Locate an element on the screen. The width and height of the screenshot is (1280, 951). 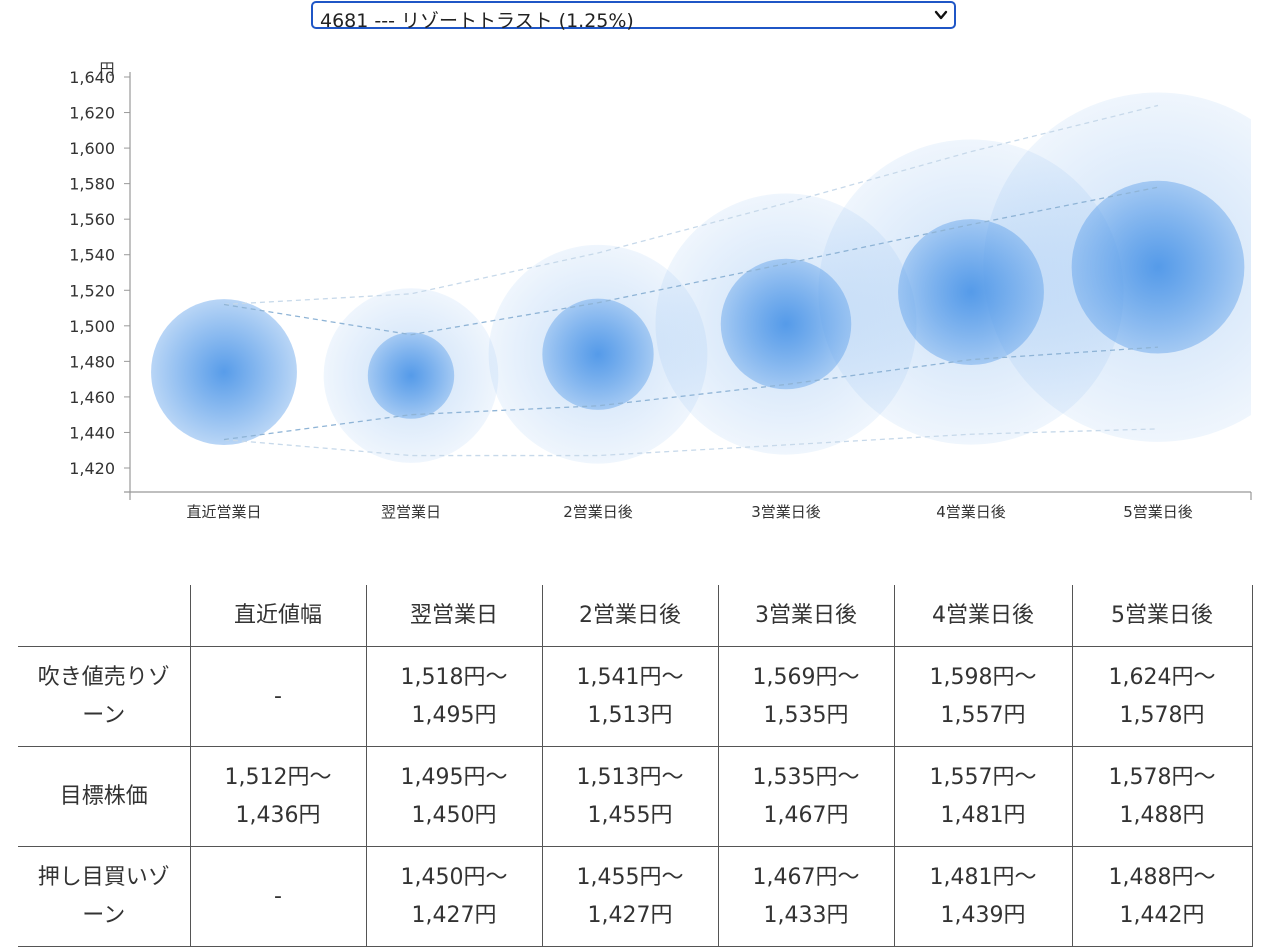
y-tick-label: 1,440 is located at coordinates (92, 432).